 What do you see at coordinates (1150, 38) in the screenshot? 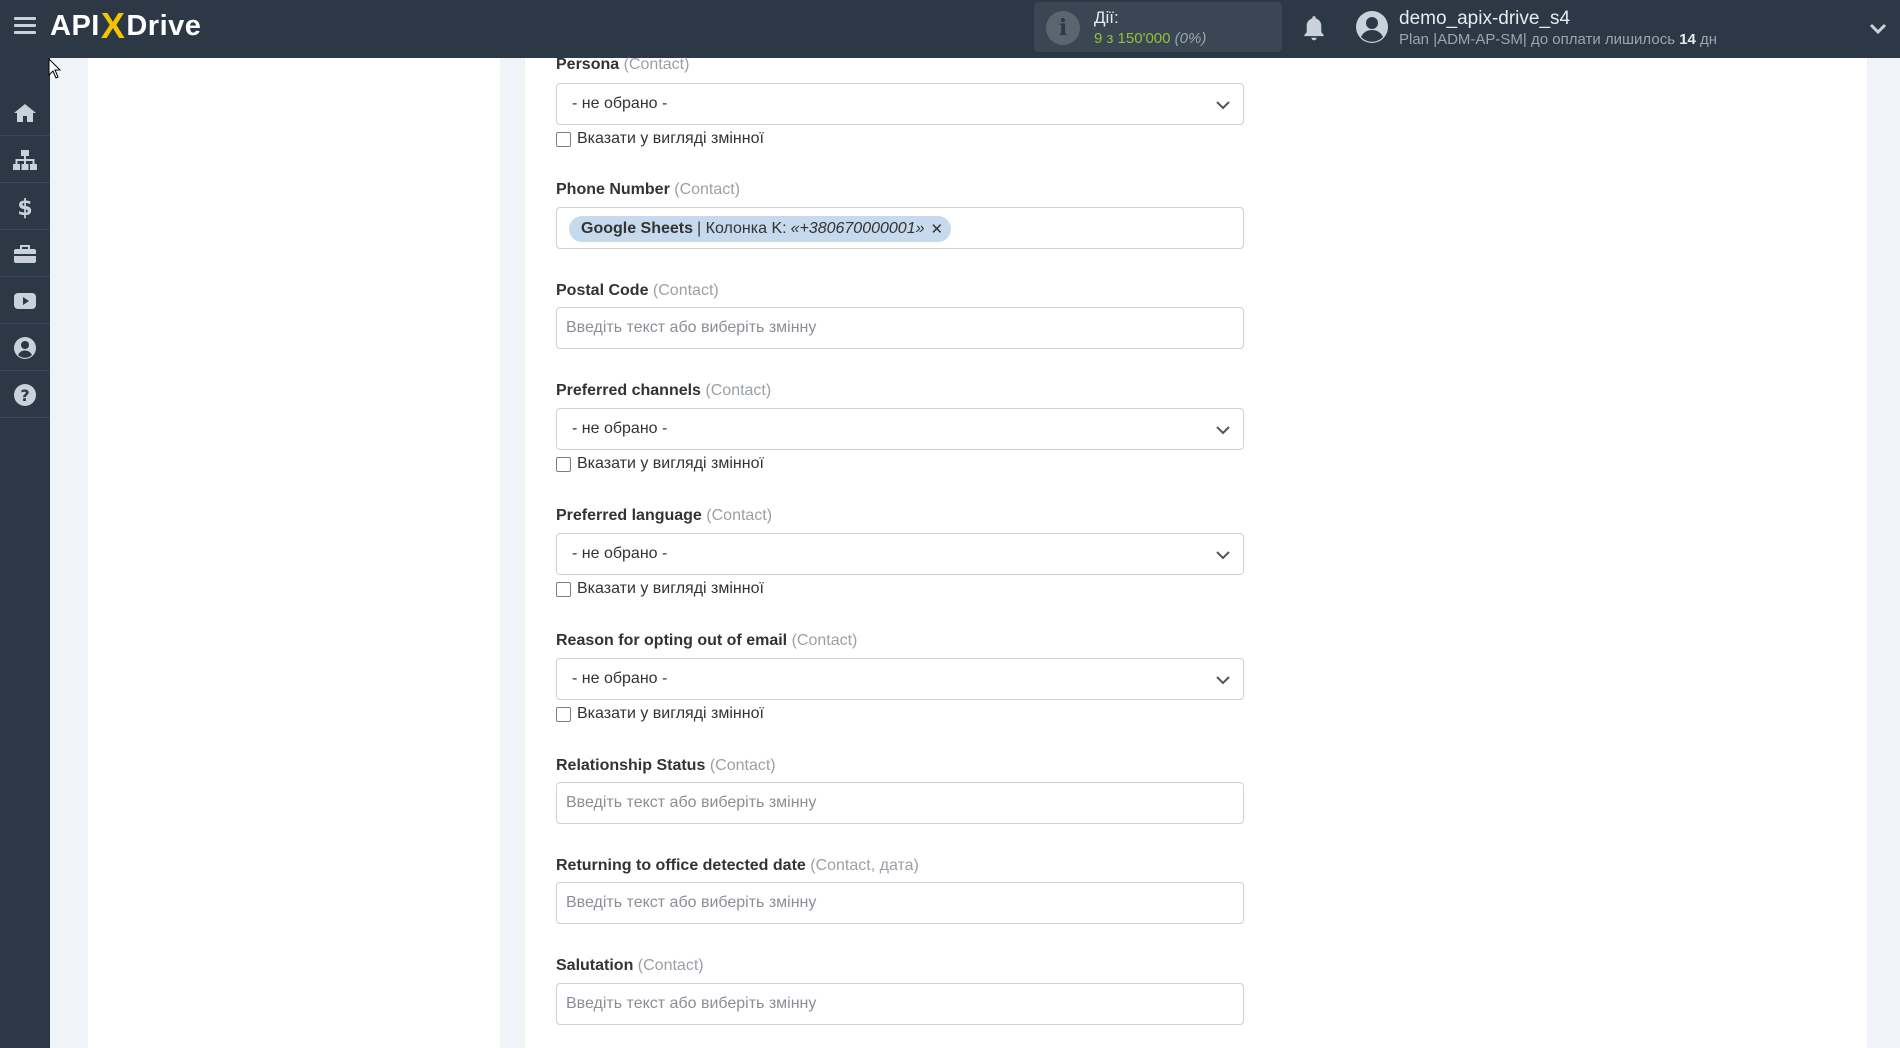
I see `actions-count: 9 з 150'000 (0%)` at bounding box center [1150, 38].